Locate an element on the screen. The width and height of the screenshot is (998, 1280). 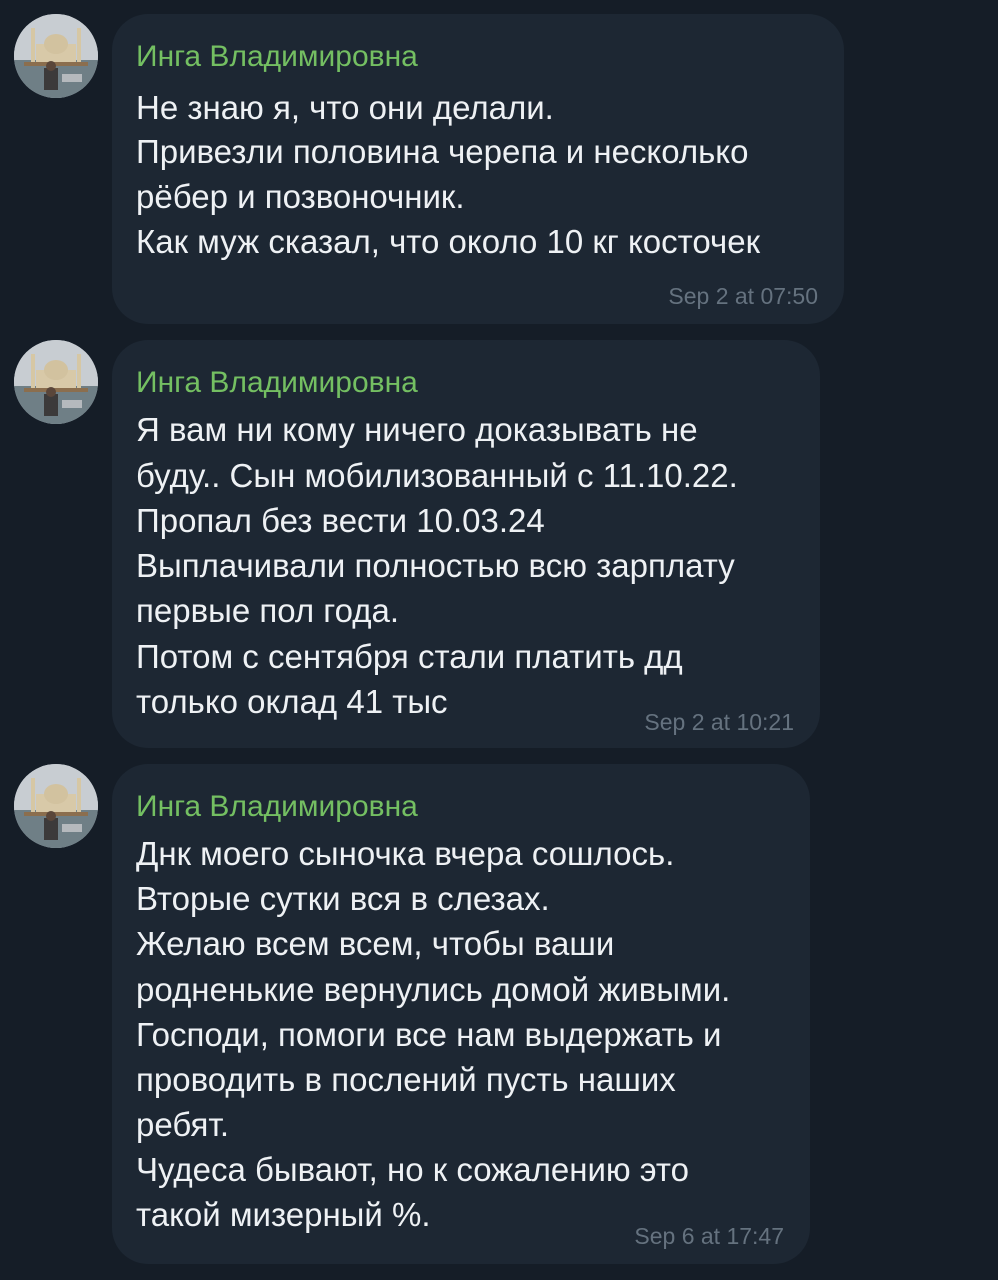
message-text-line: Вторые сутки вся в слезах. is located at coordinates (343, 898).